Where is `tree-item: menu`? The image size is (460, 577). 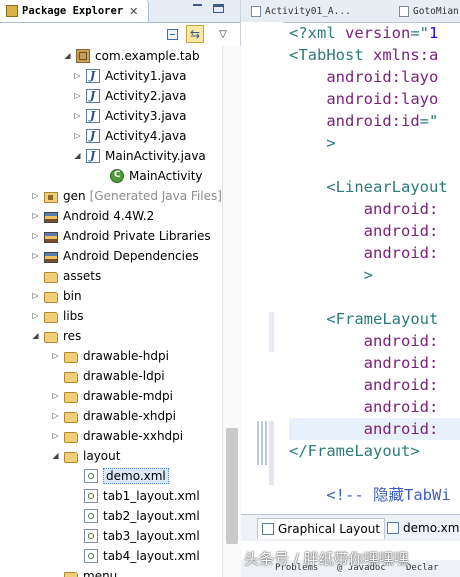
tree-item: menu is located at coordinates (111, 571).